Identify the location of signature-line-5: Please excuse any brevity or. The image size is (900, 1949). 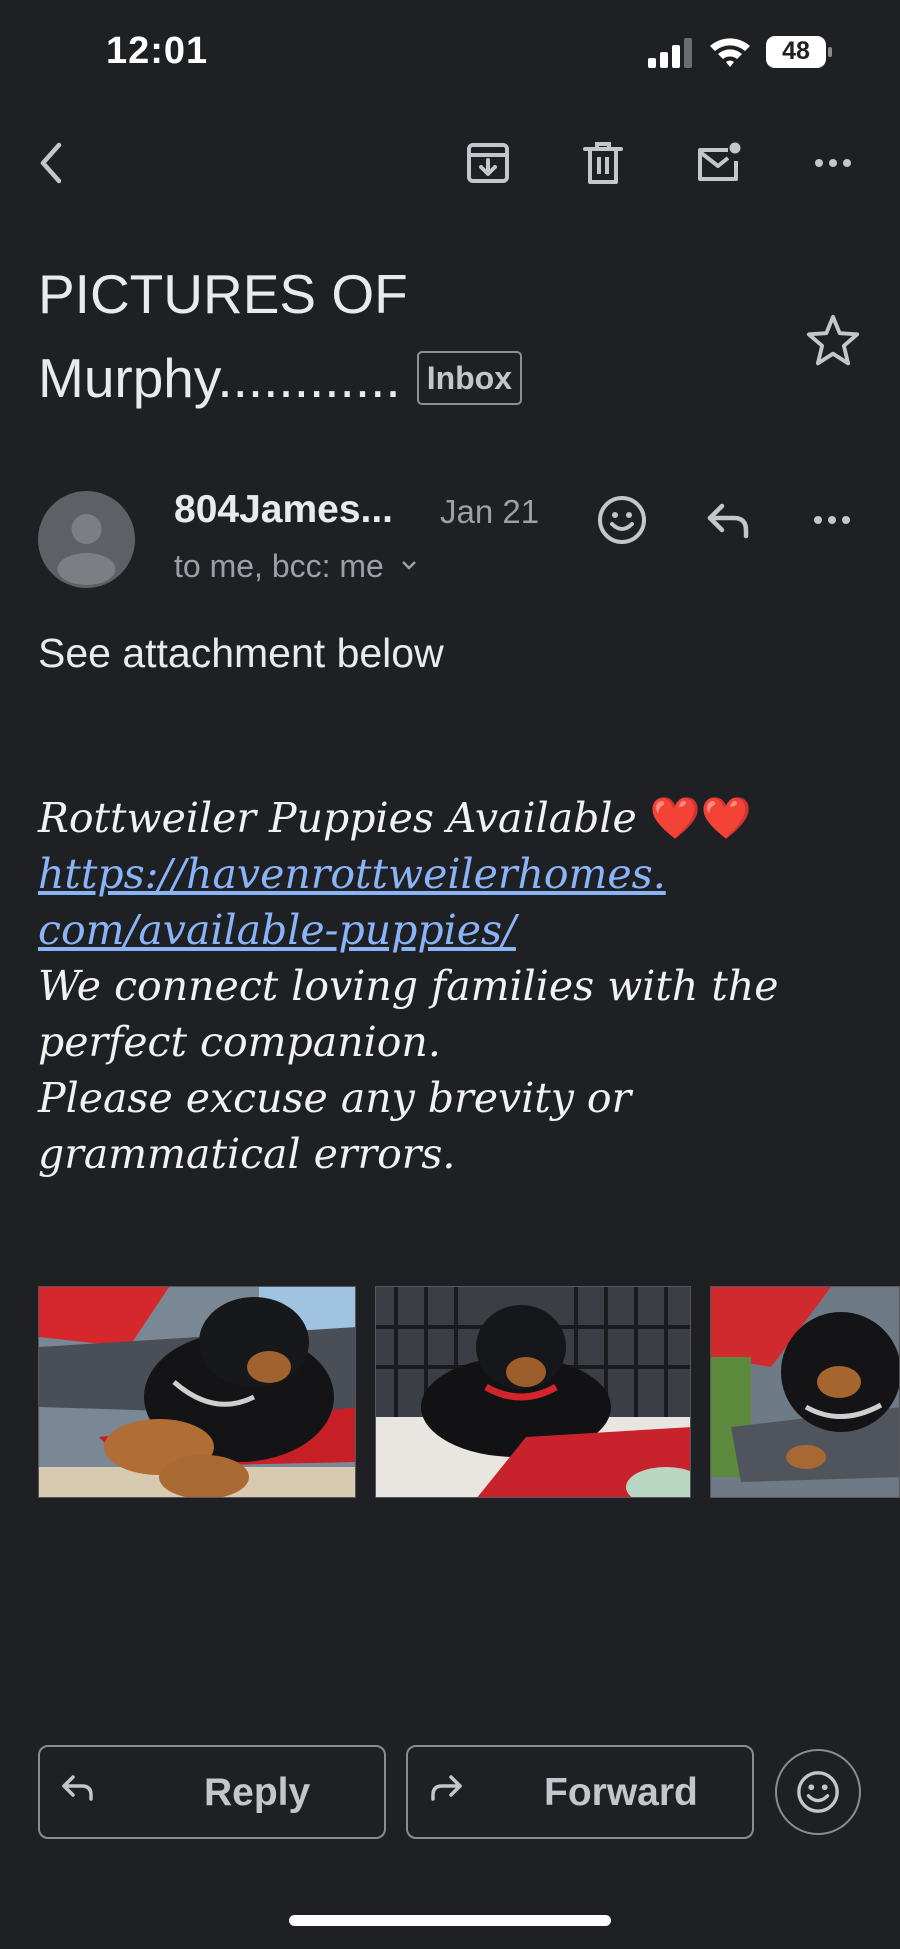
(335, 1098).